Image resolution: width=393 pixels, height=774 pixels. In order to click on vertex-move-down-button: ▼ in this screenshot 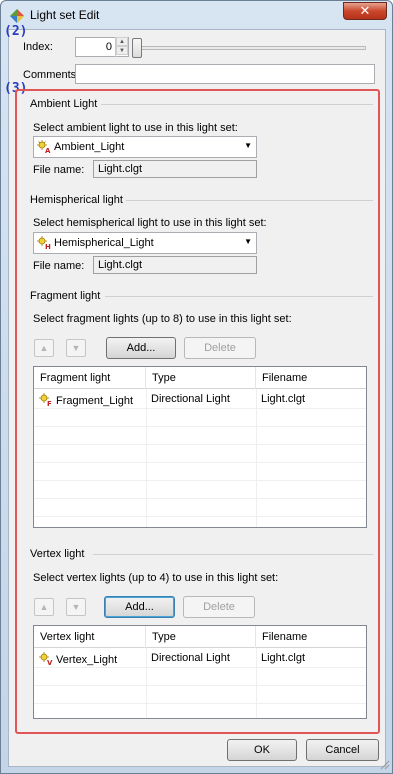, I will do `click(76, 607)`.